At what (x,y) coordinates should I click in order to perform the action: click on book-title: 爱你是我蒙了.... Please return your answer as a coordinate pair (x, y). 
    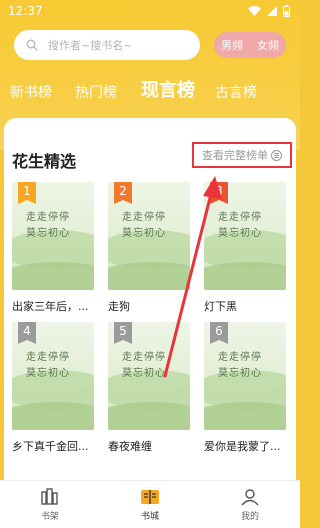
    Looking at the image, I should click on (242, 446).